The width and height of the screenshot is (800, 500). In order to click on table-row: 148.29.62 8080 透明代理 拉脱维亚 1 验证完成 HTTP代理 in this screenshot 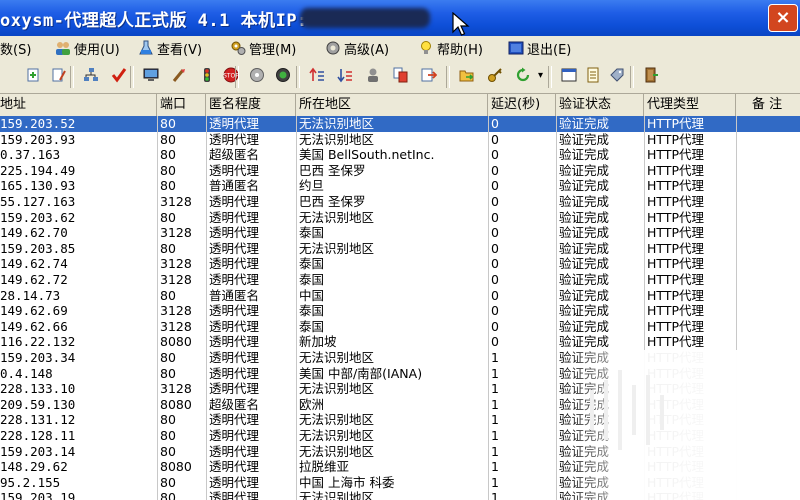, I will do `click(400, 467)`.